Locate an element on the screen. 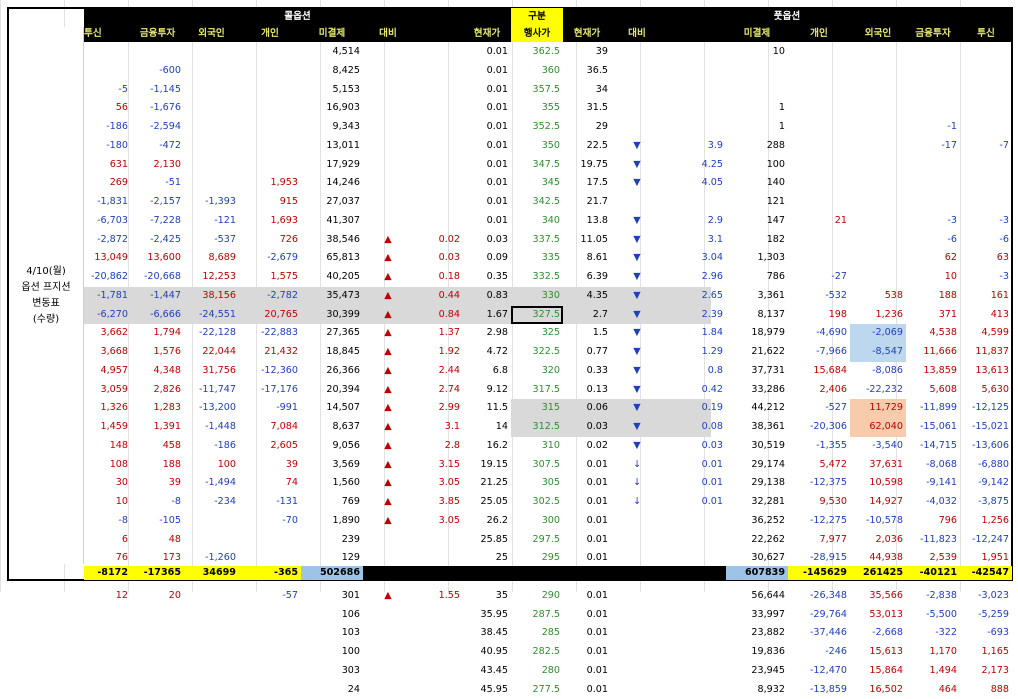 This screenshot has height=699, width=1018. table-cell: 2.7 is located at coordinates (587, 315).